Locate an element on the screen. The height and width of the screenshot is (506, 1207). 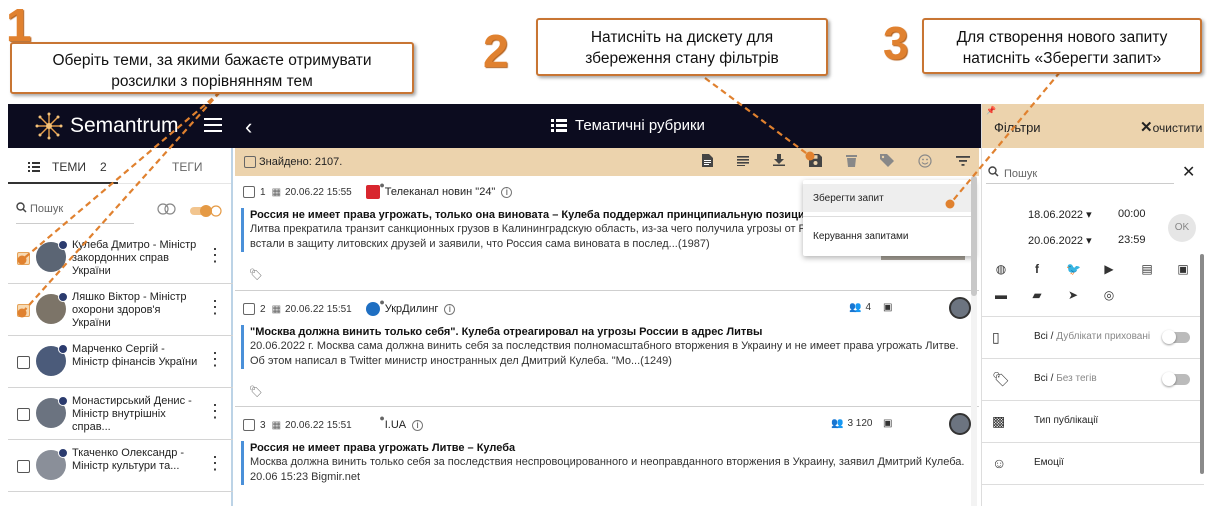
tags-filter: 🏷 Всі / Без тегів is located at coordinates (1093, 379).